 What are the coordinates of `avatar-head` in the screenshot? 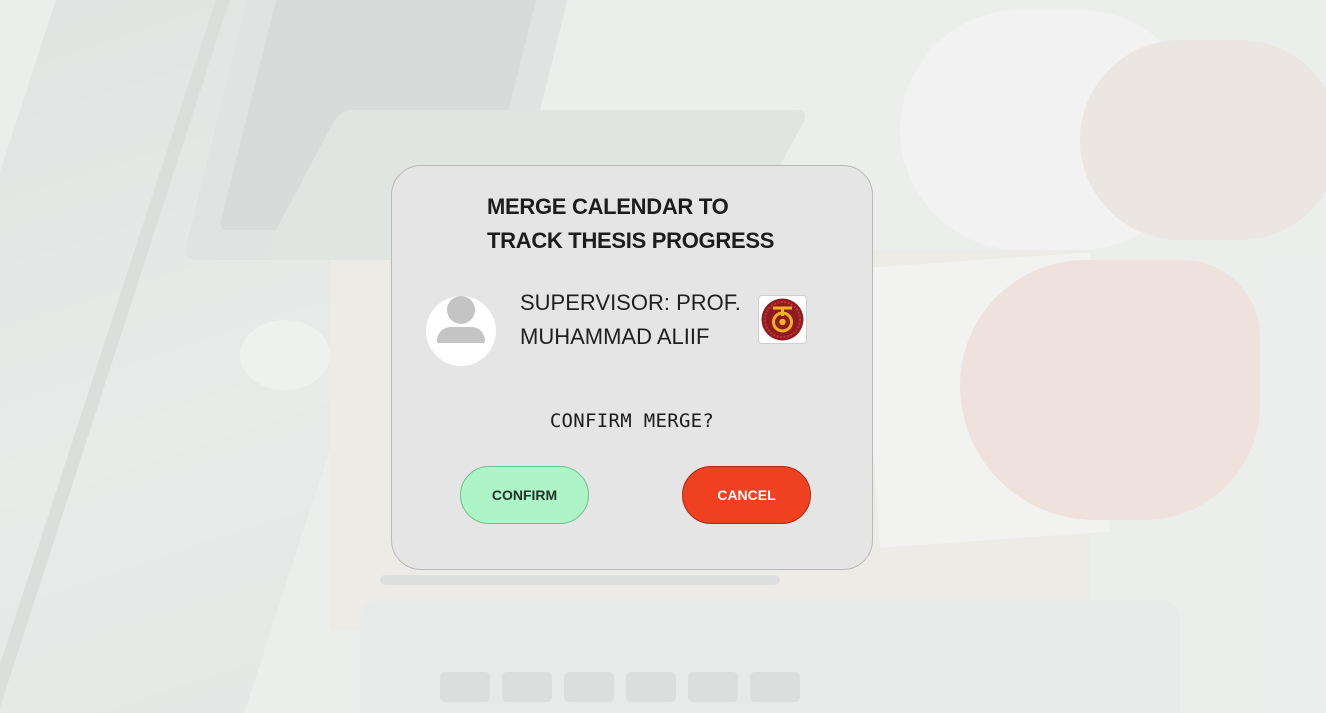 It's located at (461, 310).